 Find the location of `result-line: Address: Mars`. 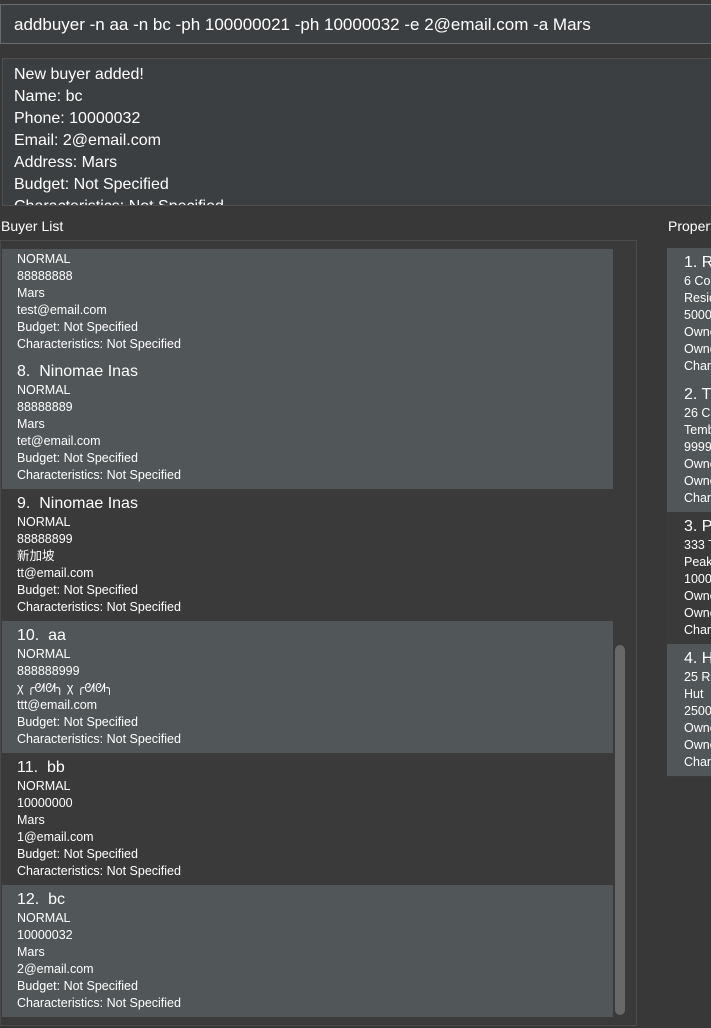

result-line: Address: Mars is located at coordinates (66, 162).